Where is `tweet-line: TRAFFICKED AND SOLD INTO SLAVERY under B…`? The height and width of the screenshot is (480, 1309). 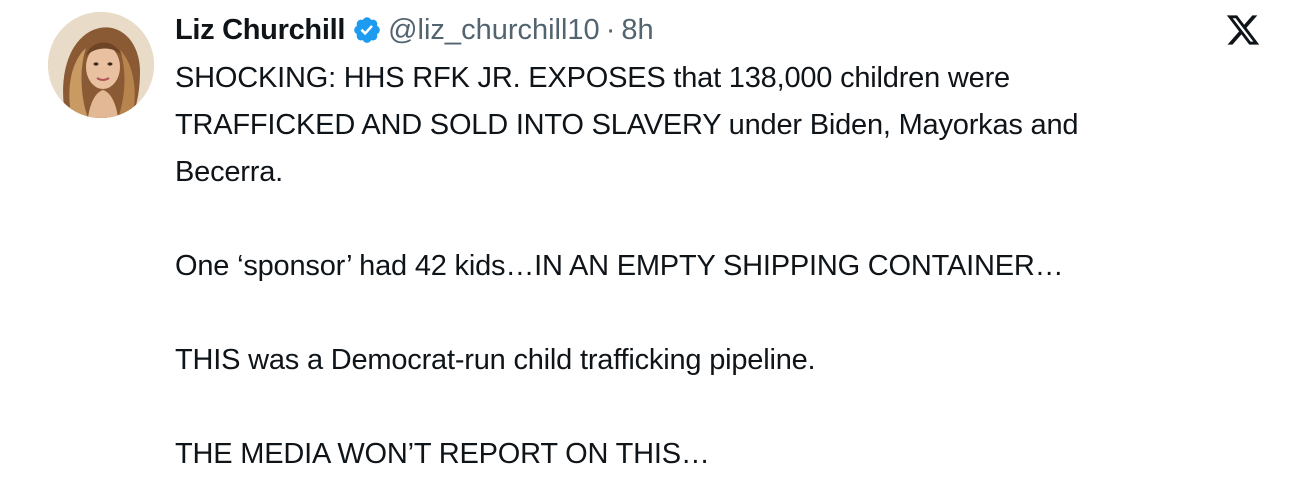 tweet-line: TRAFFICKED AND SOLD INTO SLAVERY under B… is located at coordinates (627, 125).